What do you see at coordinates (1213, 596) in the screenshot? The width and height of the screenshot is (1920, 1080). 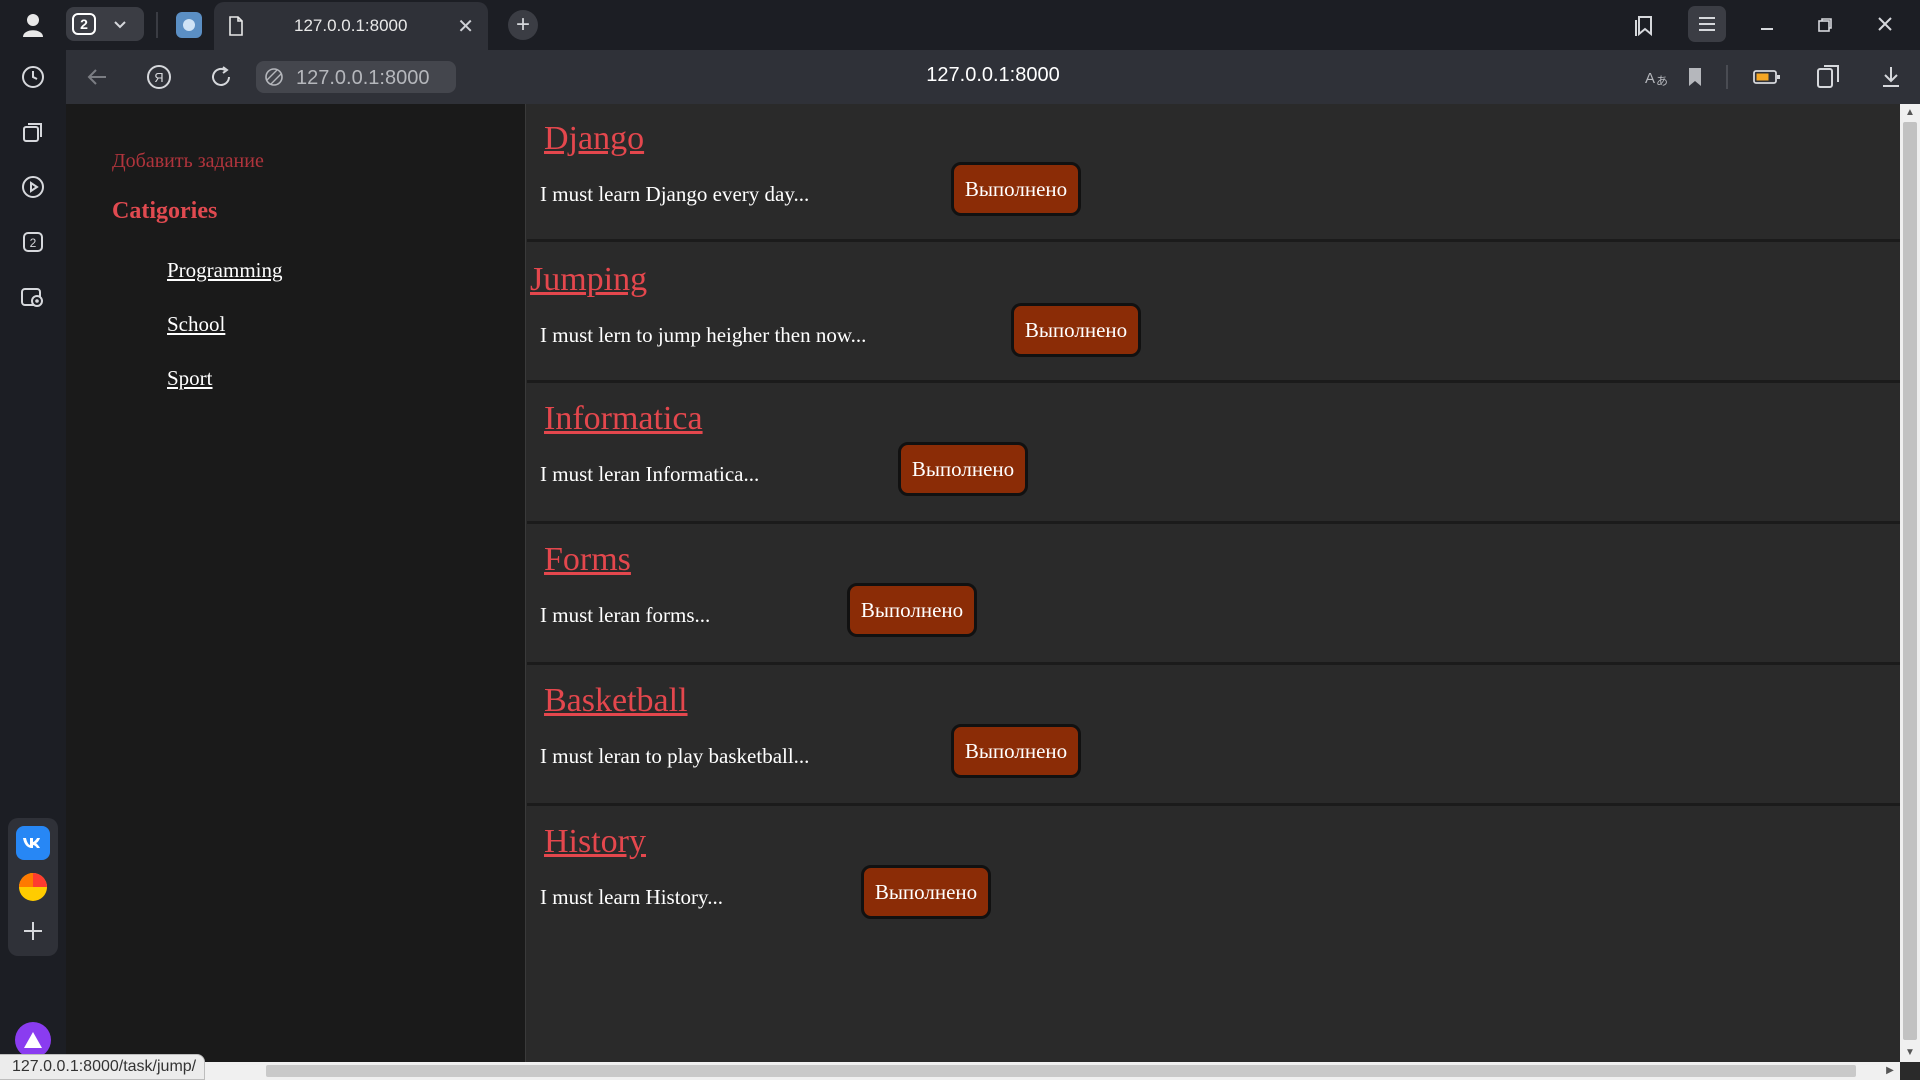 I see `task-card: Forms I must leran forms... Выполнено` at bounding box center [1213, 596].